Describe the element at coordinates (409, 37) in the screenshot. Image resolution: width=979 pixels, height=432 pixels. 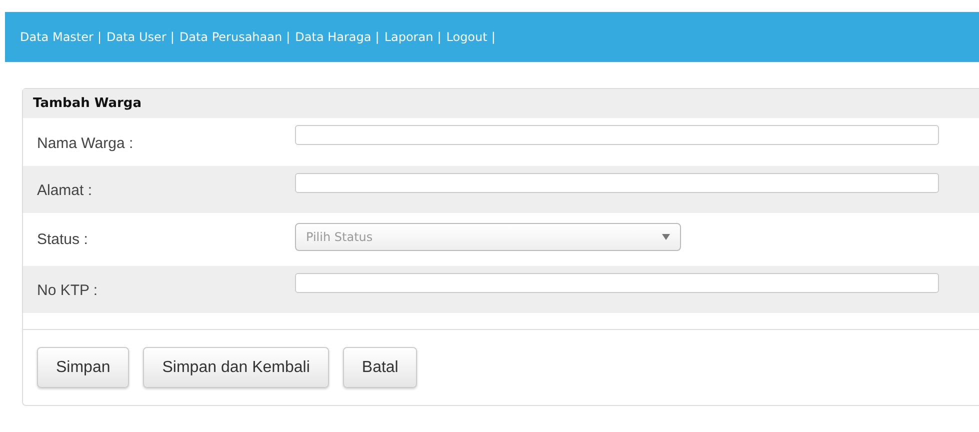
I see `nav-link: Laporan` at that location.